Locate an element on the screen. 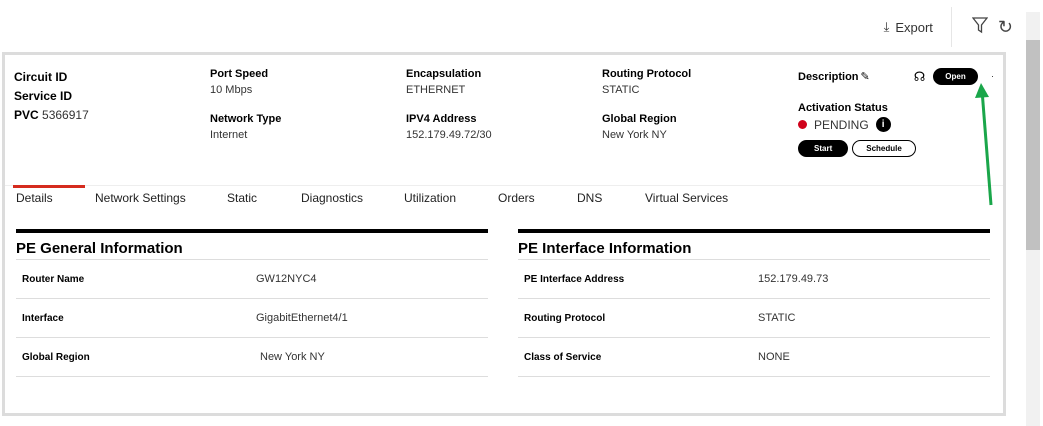  routing-protocol-label: Routing Protocol is located at coordinates (647, 74).